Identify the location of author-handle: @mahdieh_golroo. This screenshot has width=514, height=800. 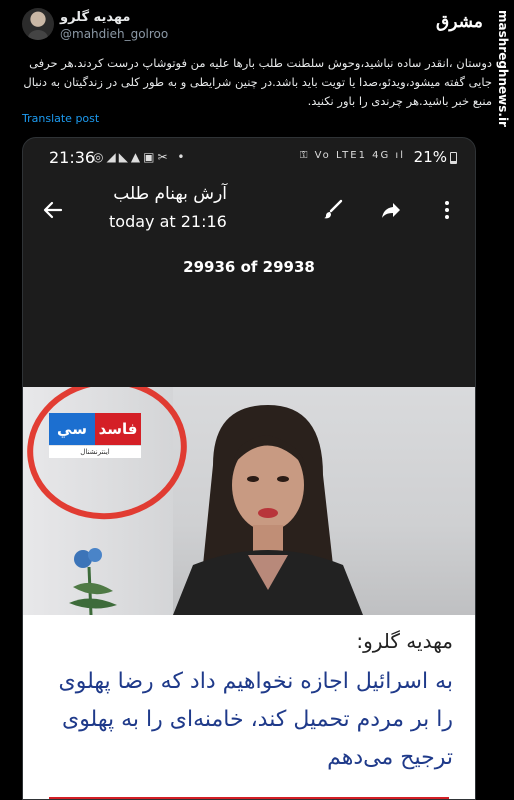
(114, 34).